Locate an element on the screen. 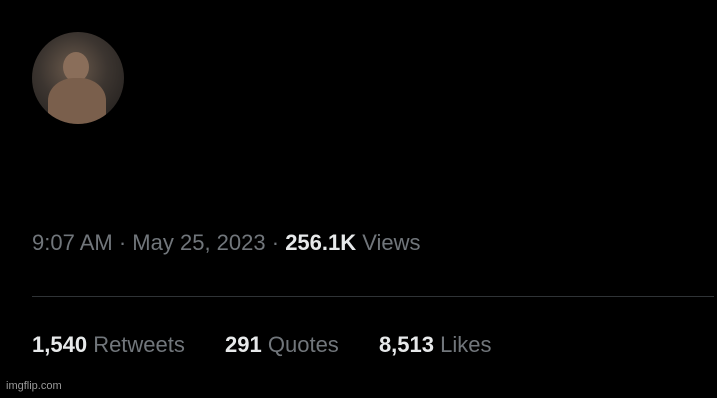 Image resolution: width=717 pixels, height=398 pixels. stats-divider is located at coordinates (373, 296).